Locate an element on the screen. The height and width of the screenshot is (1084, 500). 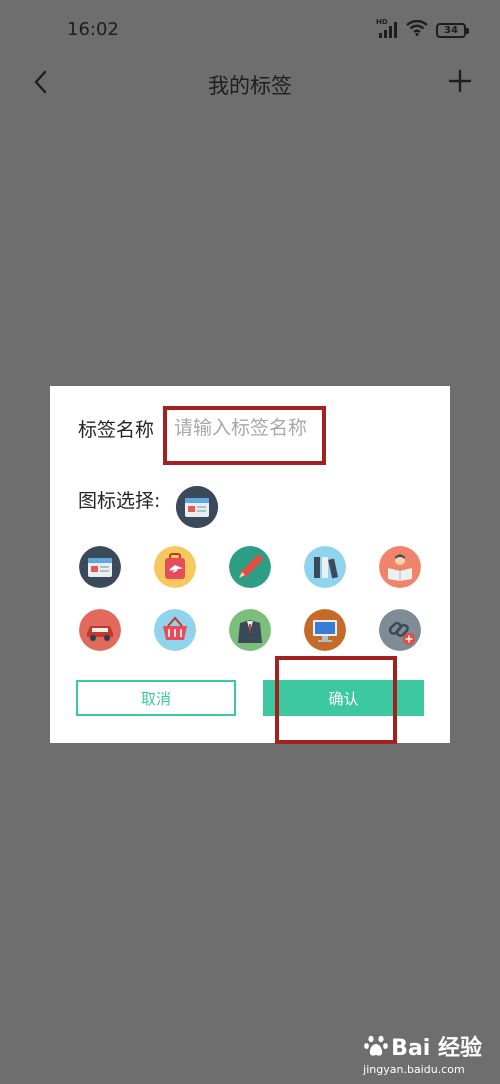
selected-calendar-icon is located at coordinates (197, 507).